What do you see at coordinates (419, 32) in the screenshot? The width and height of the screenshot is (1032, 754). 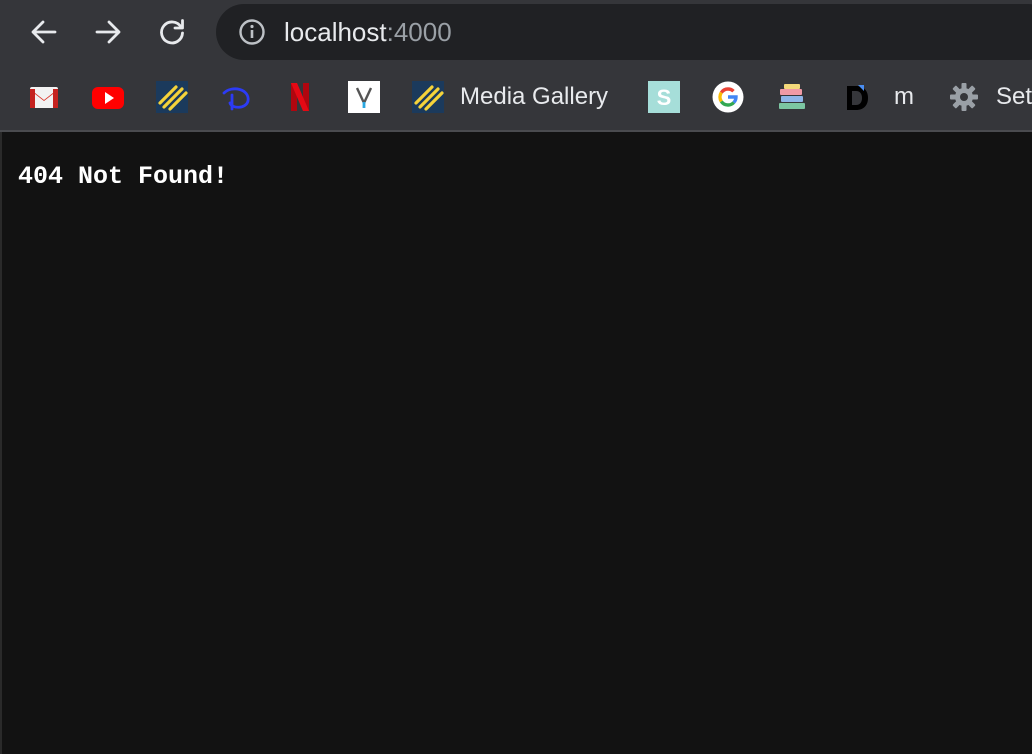 I see `url-port: :4000` at bounding box center [419, 32].